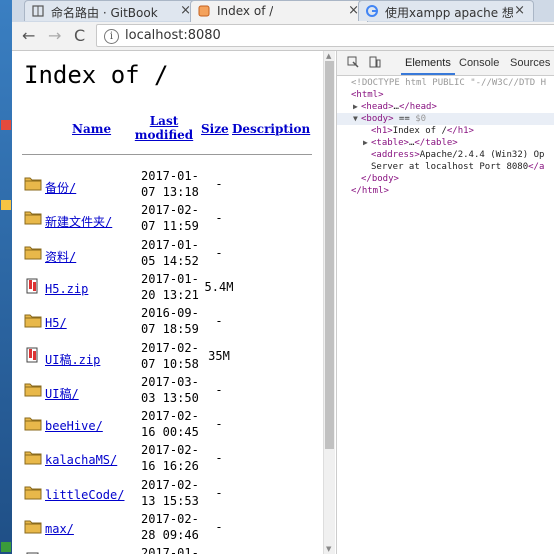 The height and width of the screenshot is (554, 554). What do you see at coordinates (167, 154) in the screenshot?
I see `header-rule` at bounding box center [167, 154].